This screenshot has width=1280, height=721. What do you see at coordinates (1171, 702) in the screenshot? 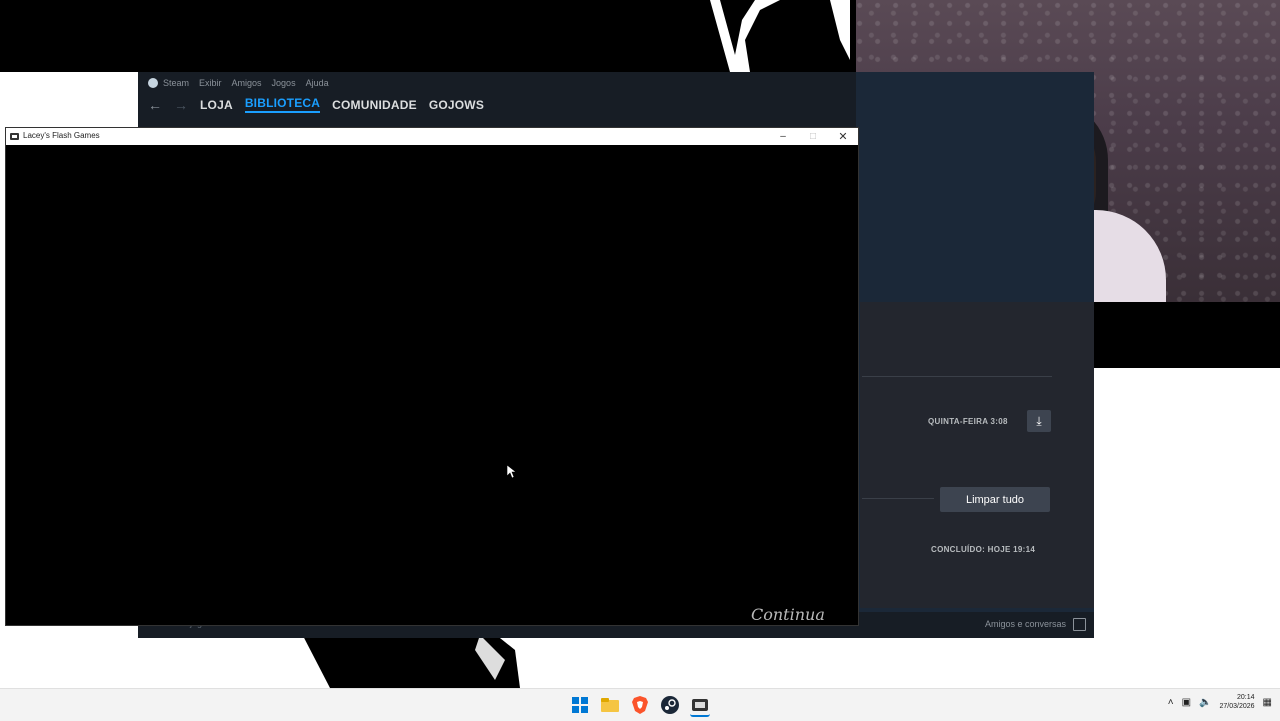
I see `chevron-up-icon: ˄` at bounding box center [1171, 702].